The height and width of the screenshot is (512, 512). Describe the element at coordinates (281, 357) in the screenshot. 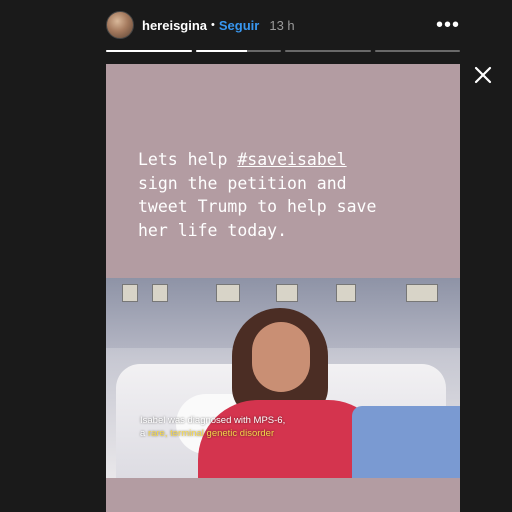

I see `person-face` at that location.